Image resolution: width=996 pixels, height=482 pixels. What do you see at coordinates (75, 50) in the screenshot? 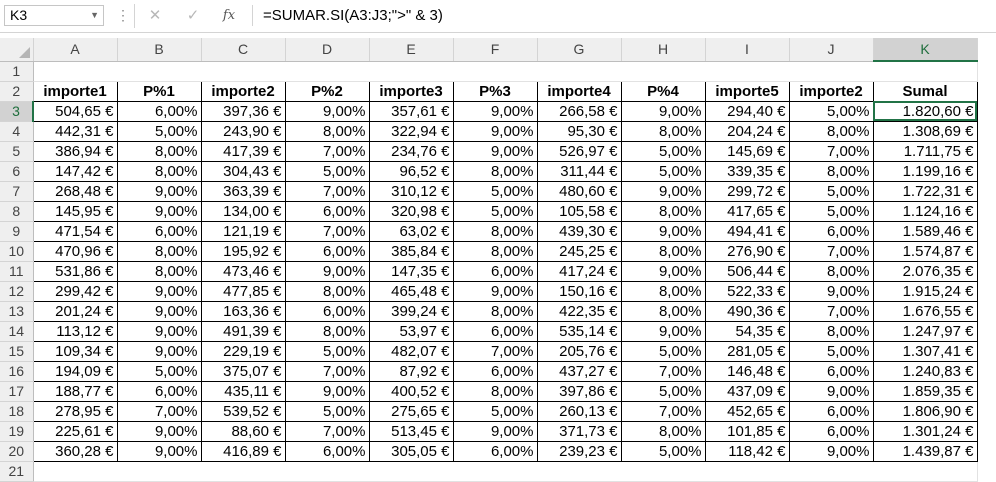
I see `column-header-a: A` at bounding box center [75, 50].